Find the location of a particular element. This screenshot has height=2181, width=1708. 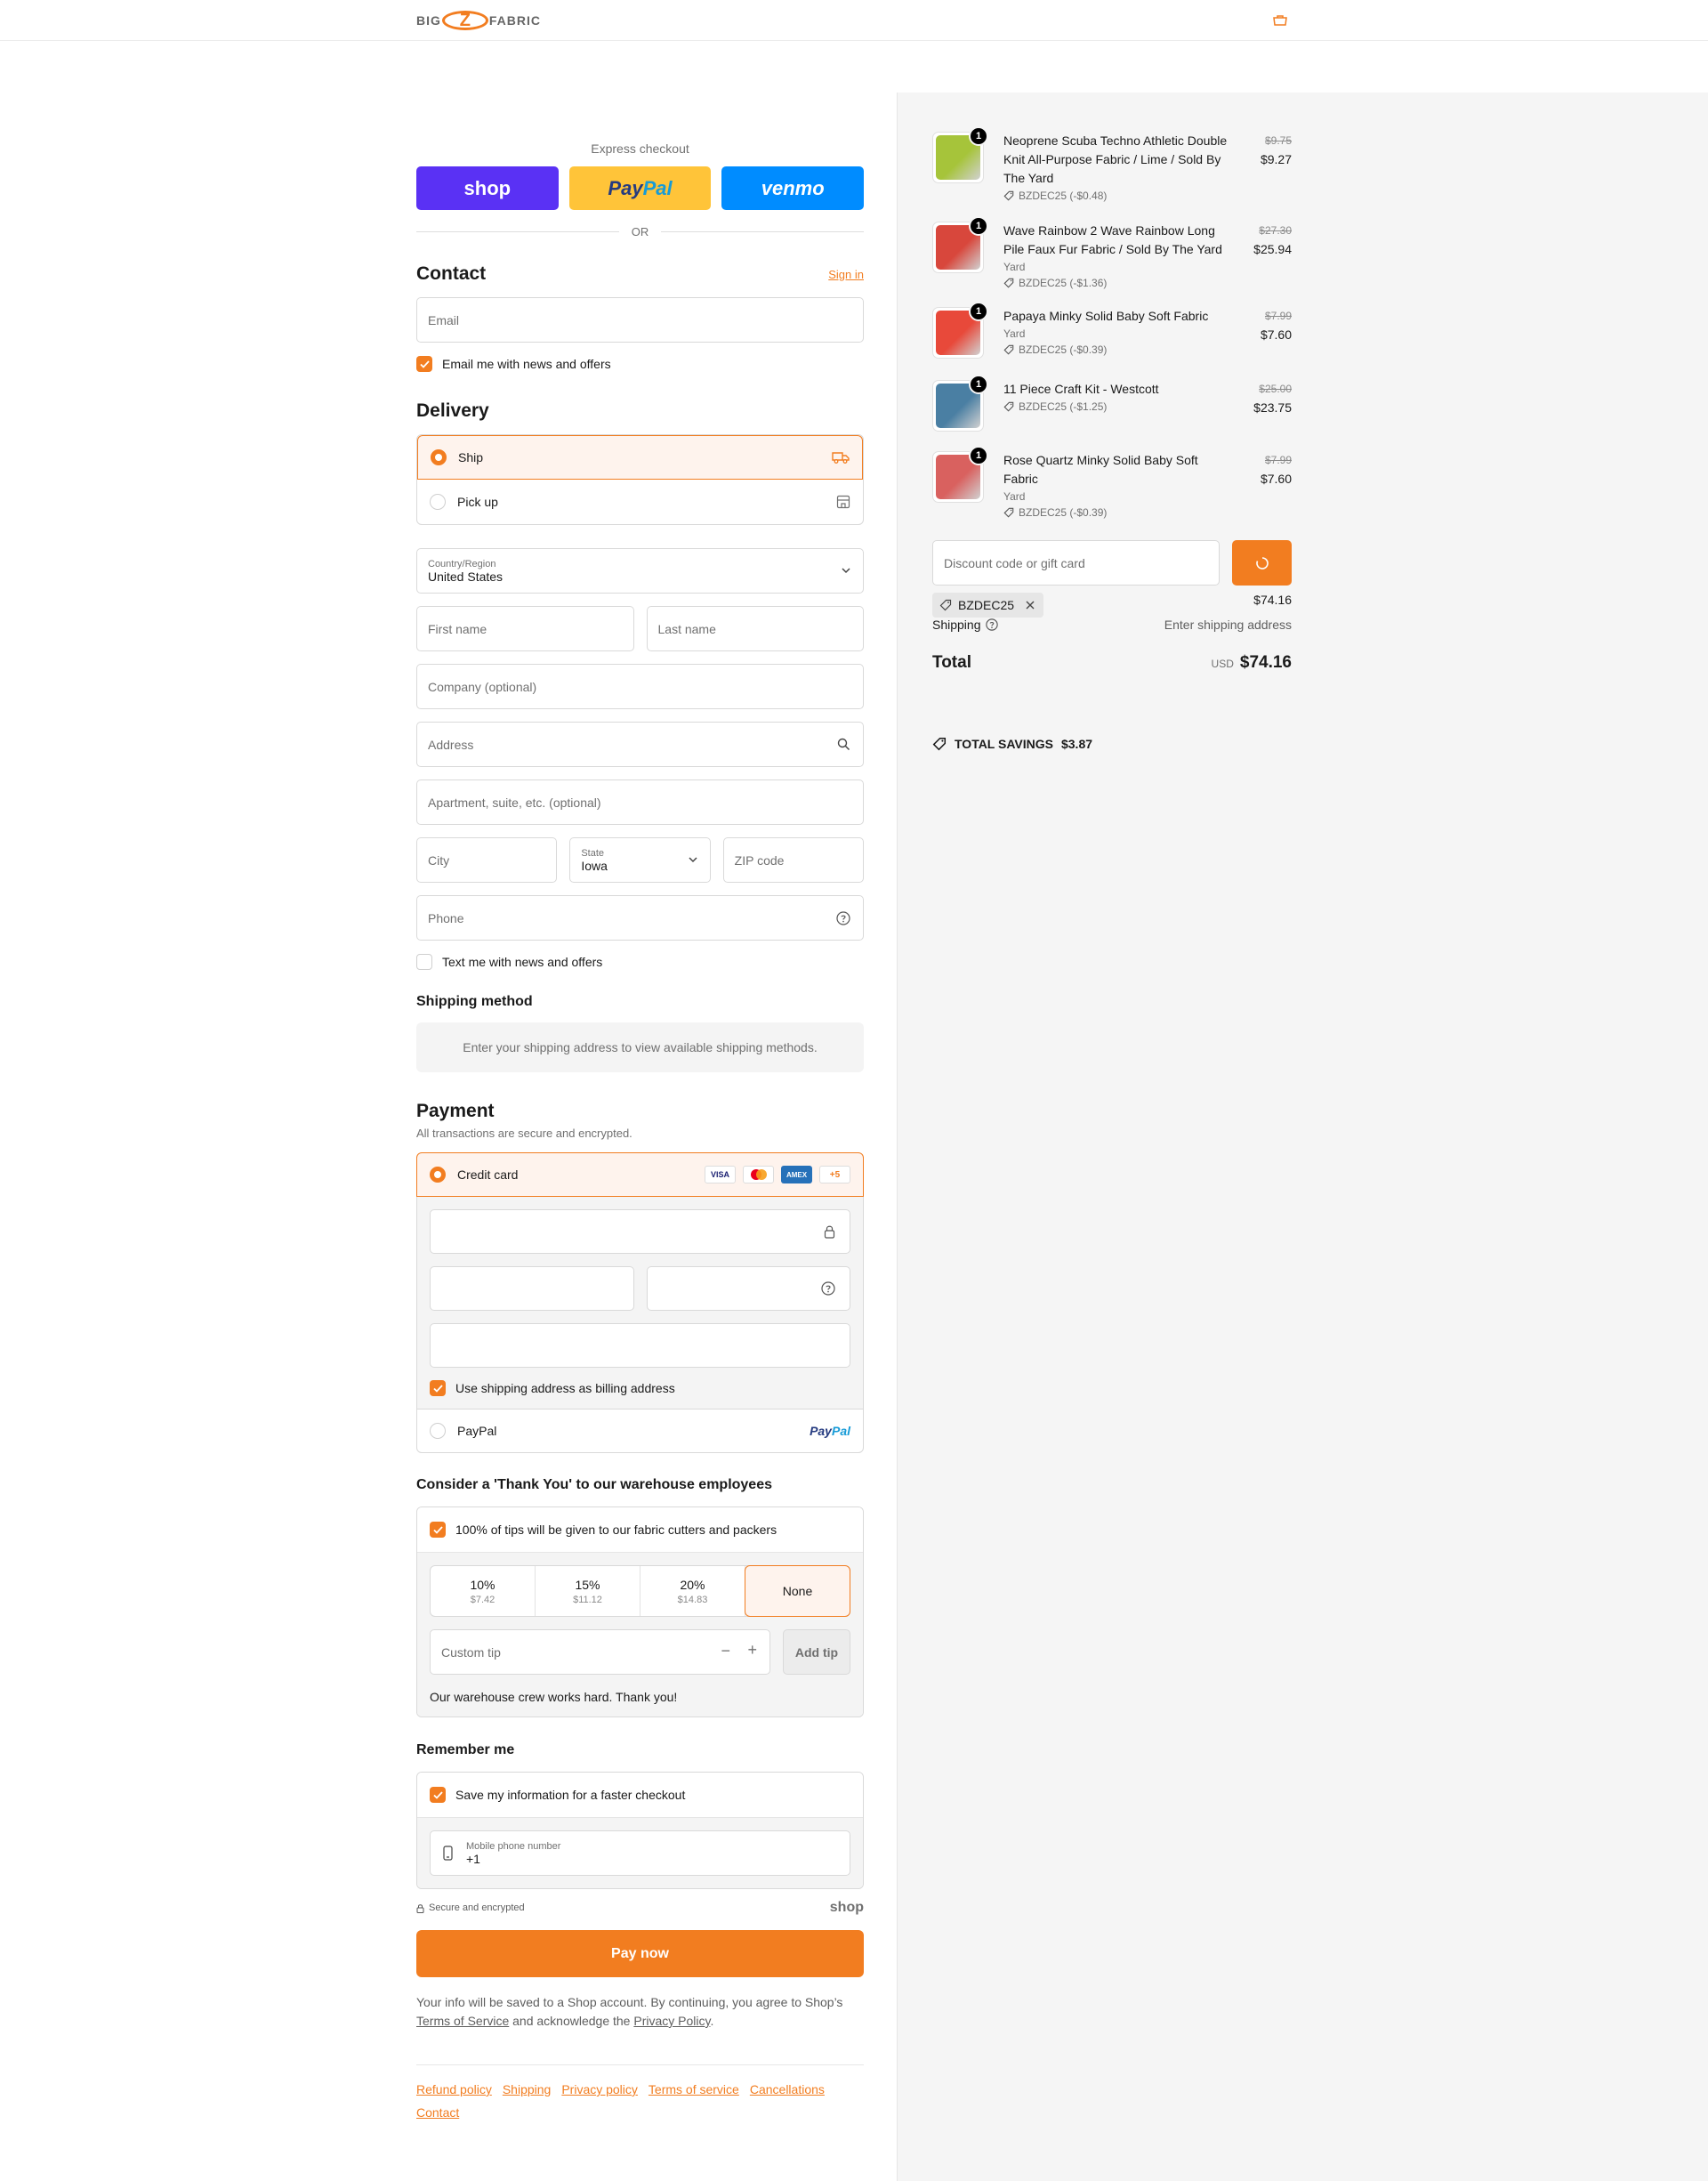

phone-placeholder: Phone is located at coordinates (446, 917).